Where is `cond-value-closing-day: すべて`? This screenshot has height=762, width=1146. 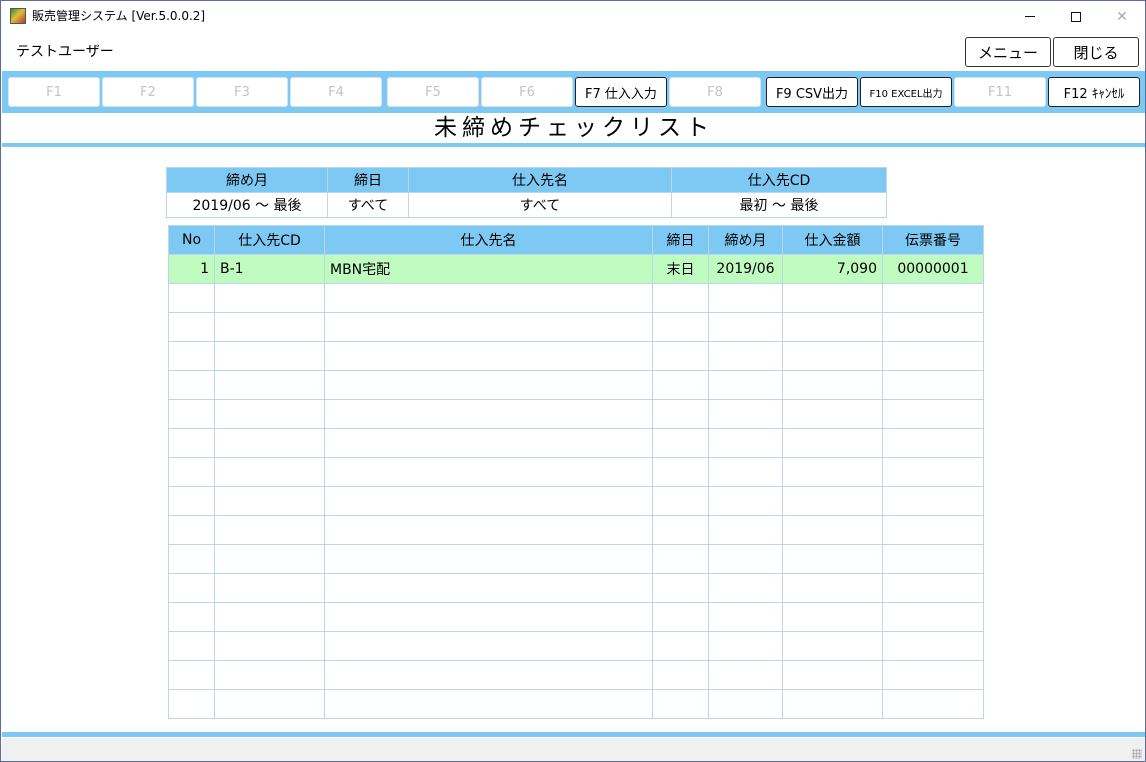 cond-value-closing-day: すべて is located at coordinates (368, 205).